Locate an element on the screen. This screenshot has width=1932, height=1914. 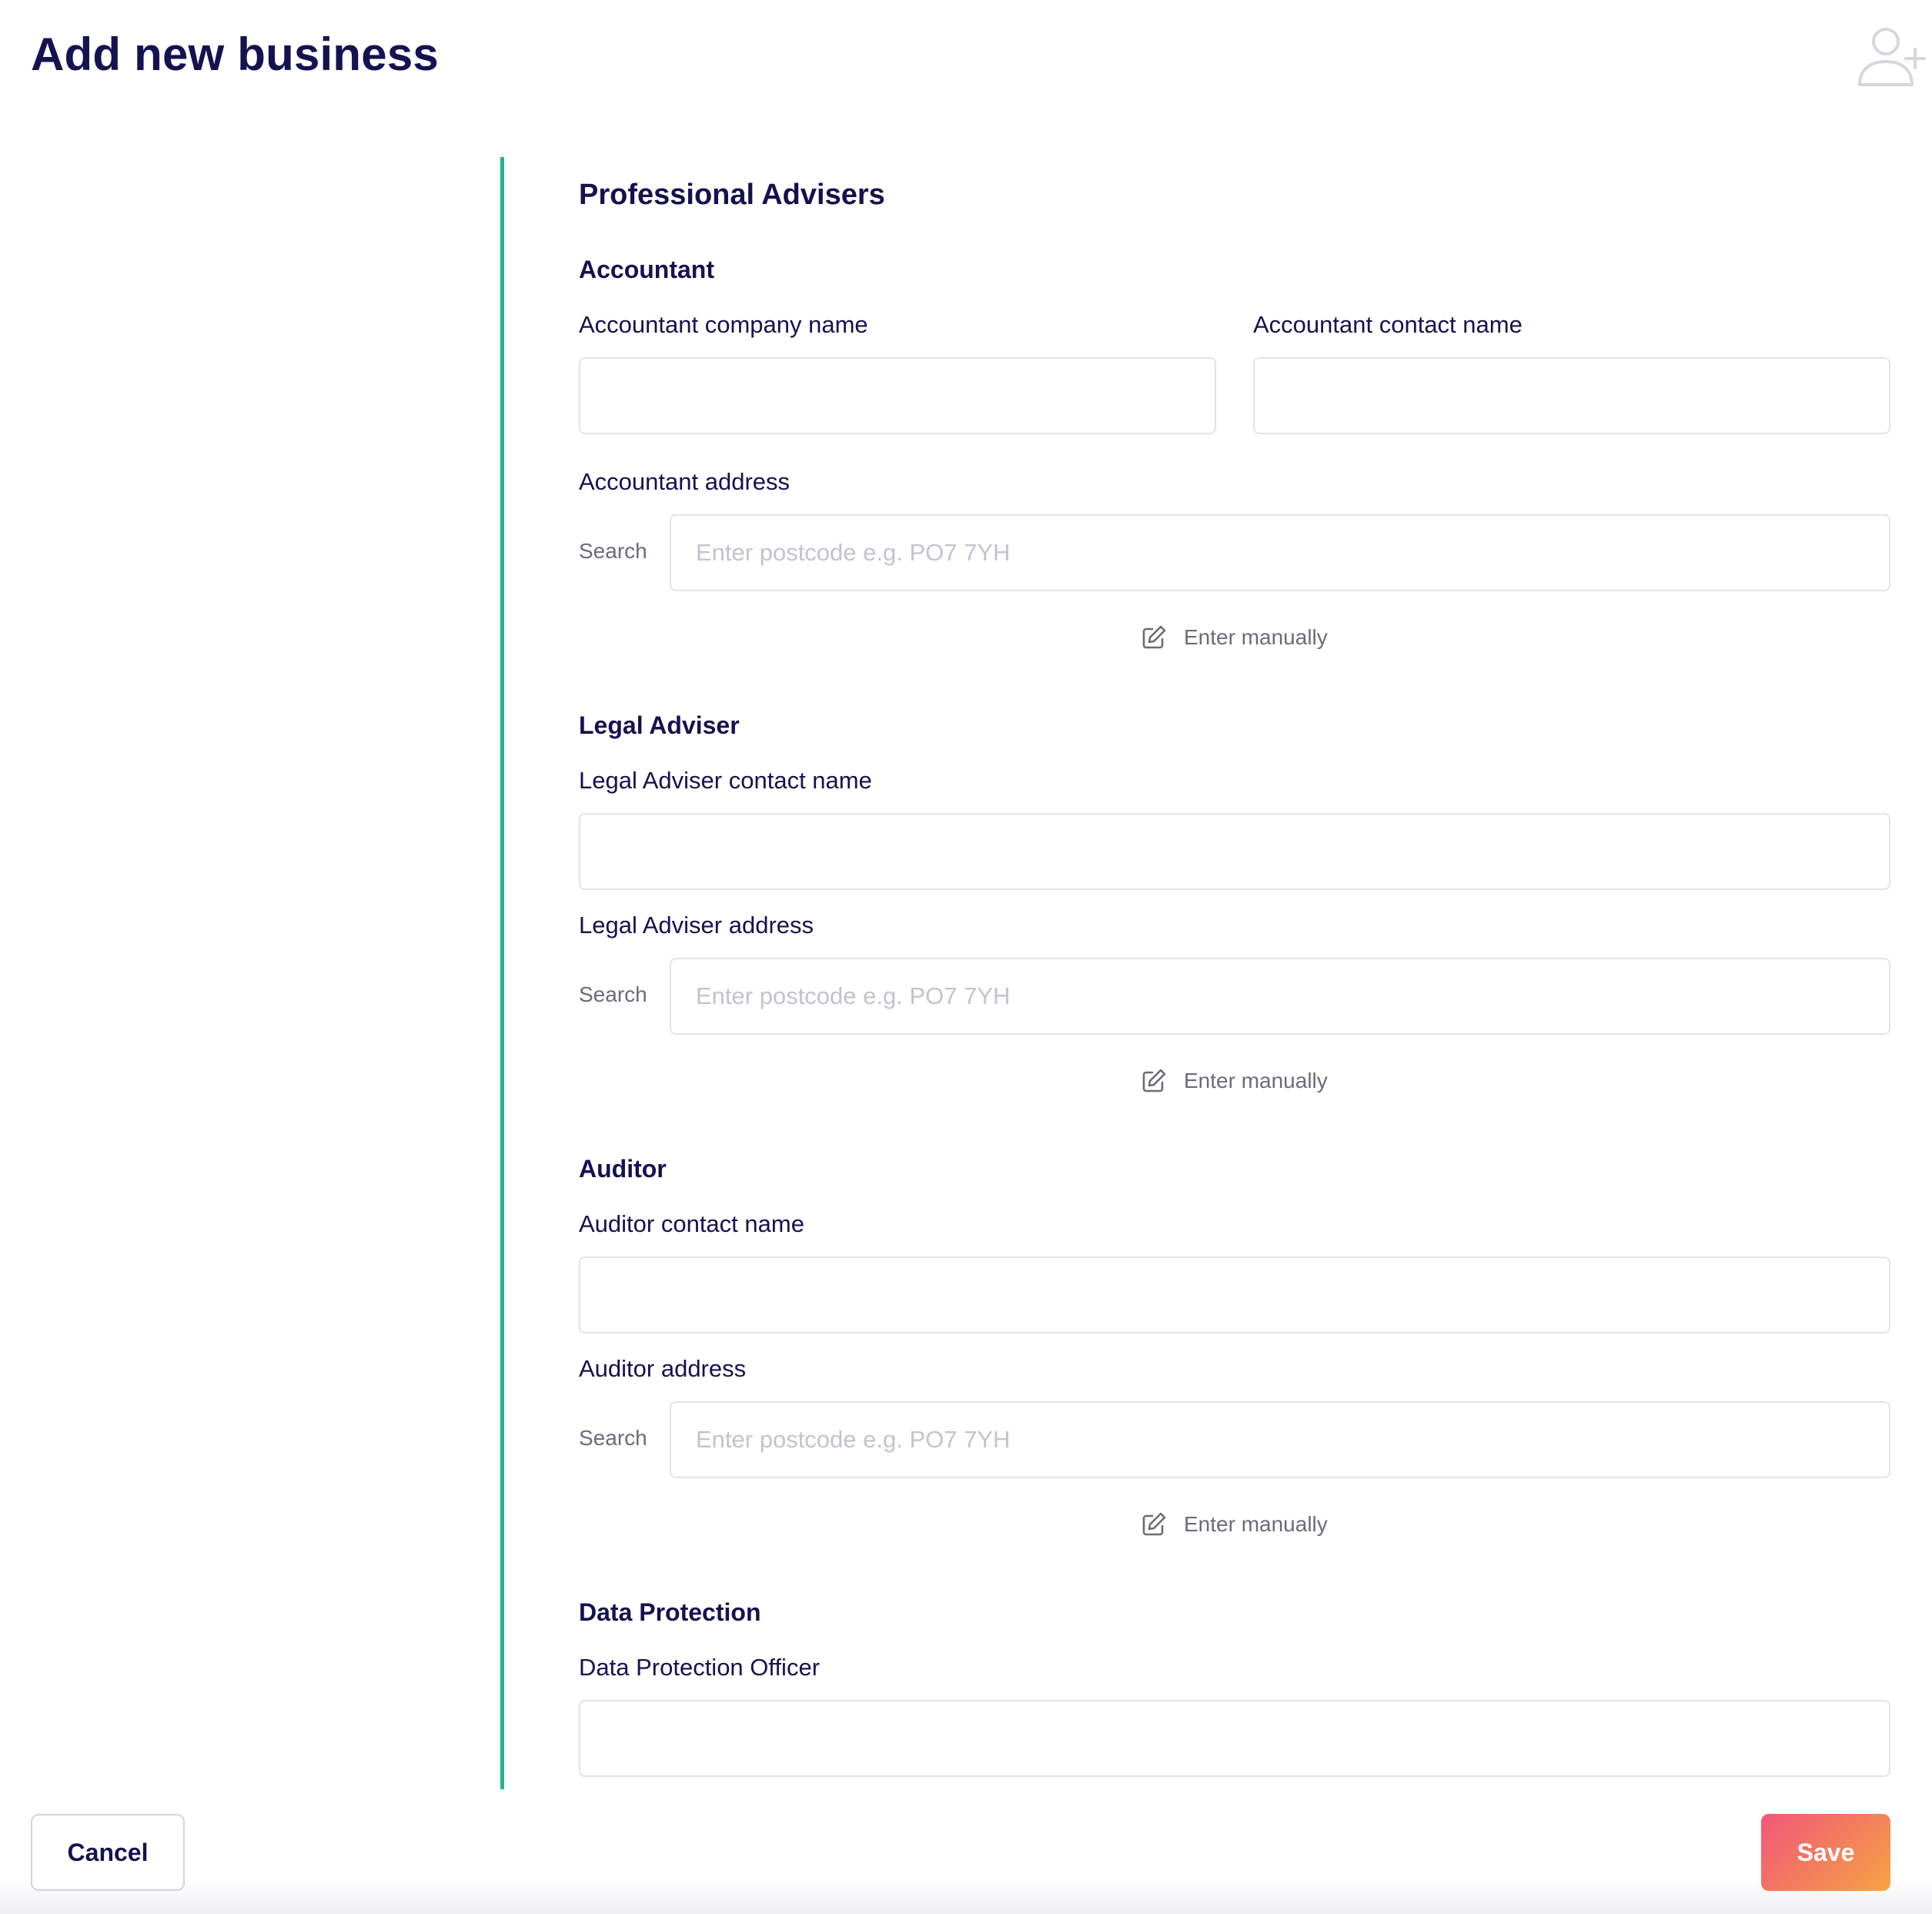
auditor-search-label: Search is located at coordinates (613, 1438).